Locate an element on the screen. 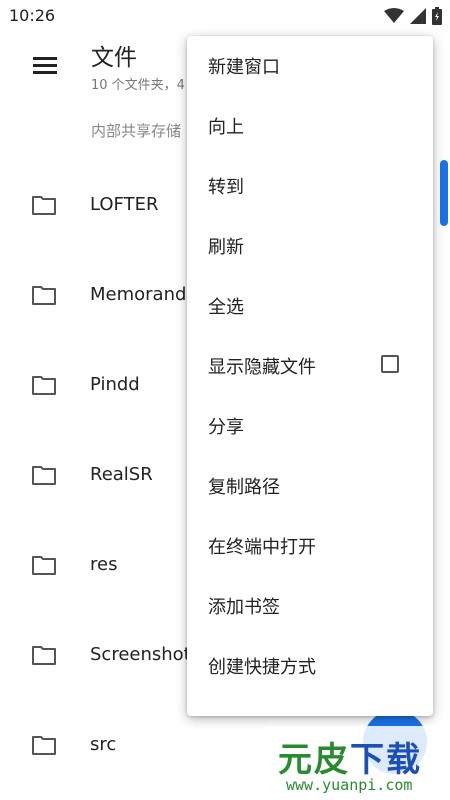  menu-item-new-window: 新建窗口 is located at coordinates (310, 66).